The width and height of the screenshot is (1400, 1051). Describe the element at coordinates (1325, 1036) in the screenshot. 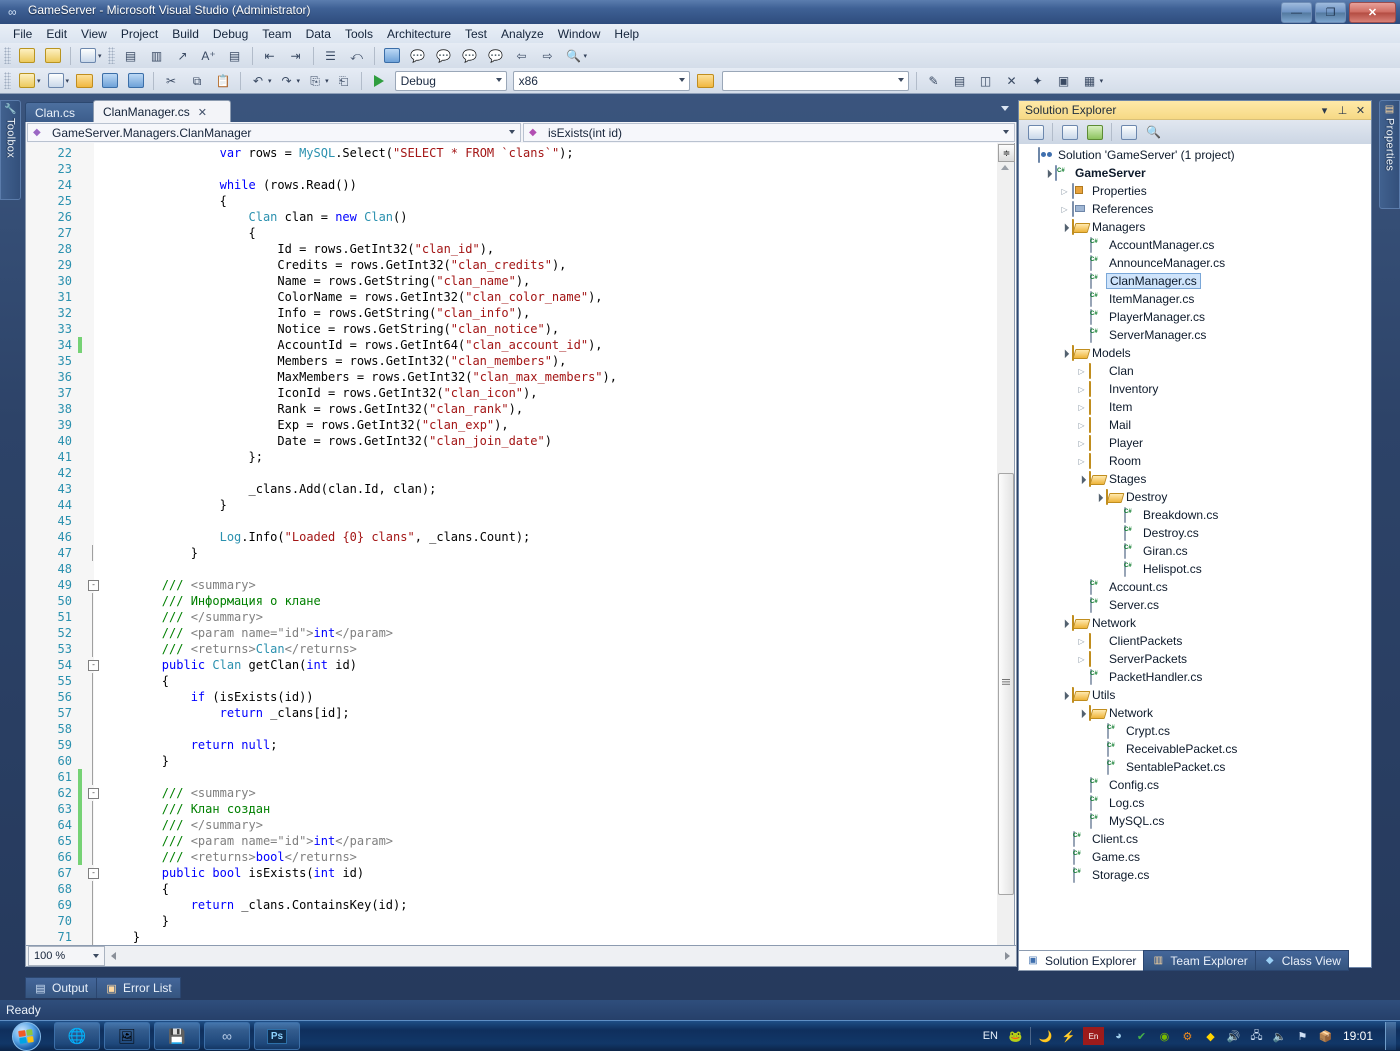

I see `package-icon: 📦` at that location.